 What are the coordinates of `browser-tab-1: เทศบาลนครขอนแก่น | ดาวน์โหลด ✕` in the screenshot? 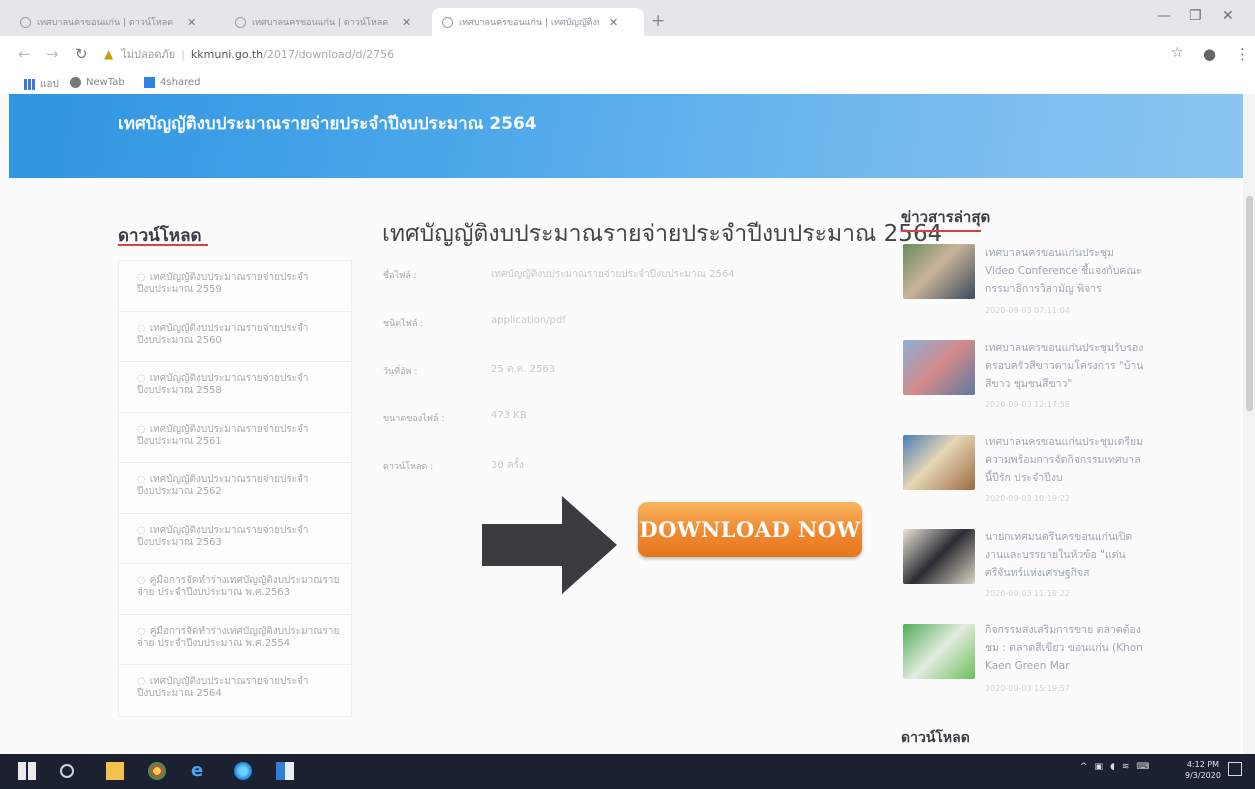 It's located at (117, 22).